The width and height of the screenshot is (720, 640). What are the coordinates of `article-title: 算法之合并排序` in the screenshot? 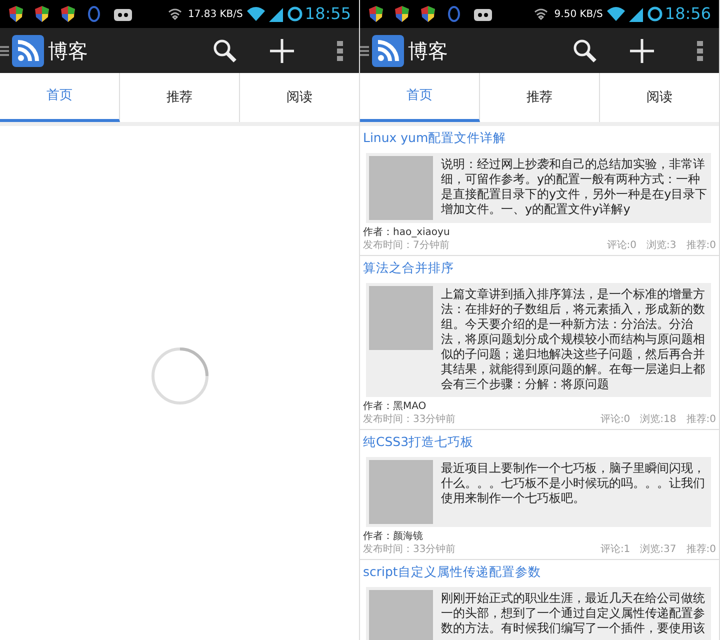 It's located at (539, 266).